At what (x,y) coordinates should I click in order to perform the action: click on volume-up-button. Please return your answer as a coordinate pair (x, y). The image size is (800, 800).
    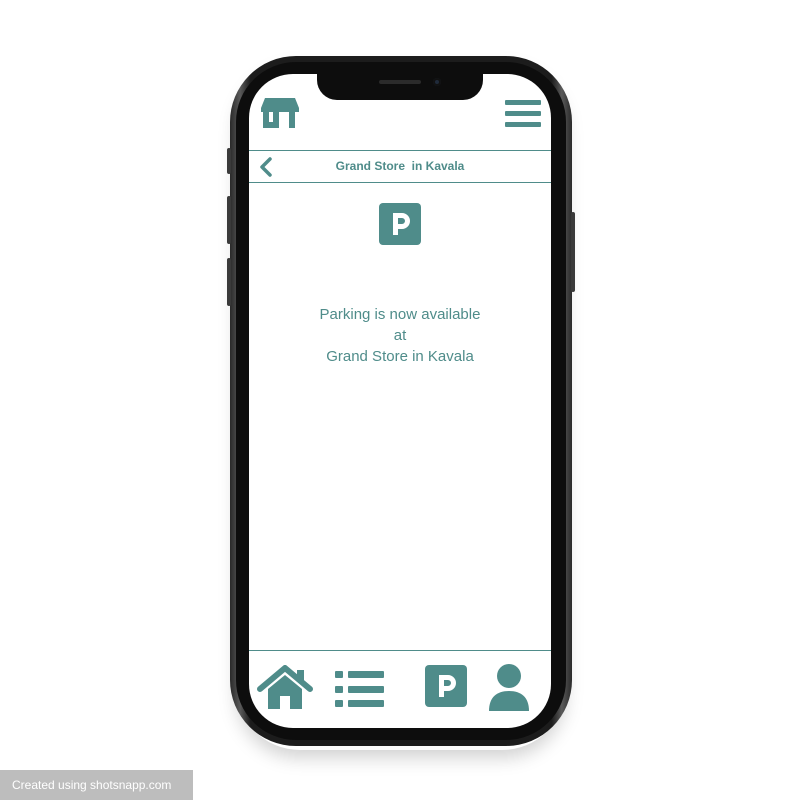
    Looking at the image, I should click on (229, 220).